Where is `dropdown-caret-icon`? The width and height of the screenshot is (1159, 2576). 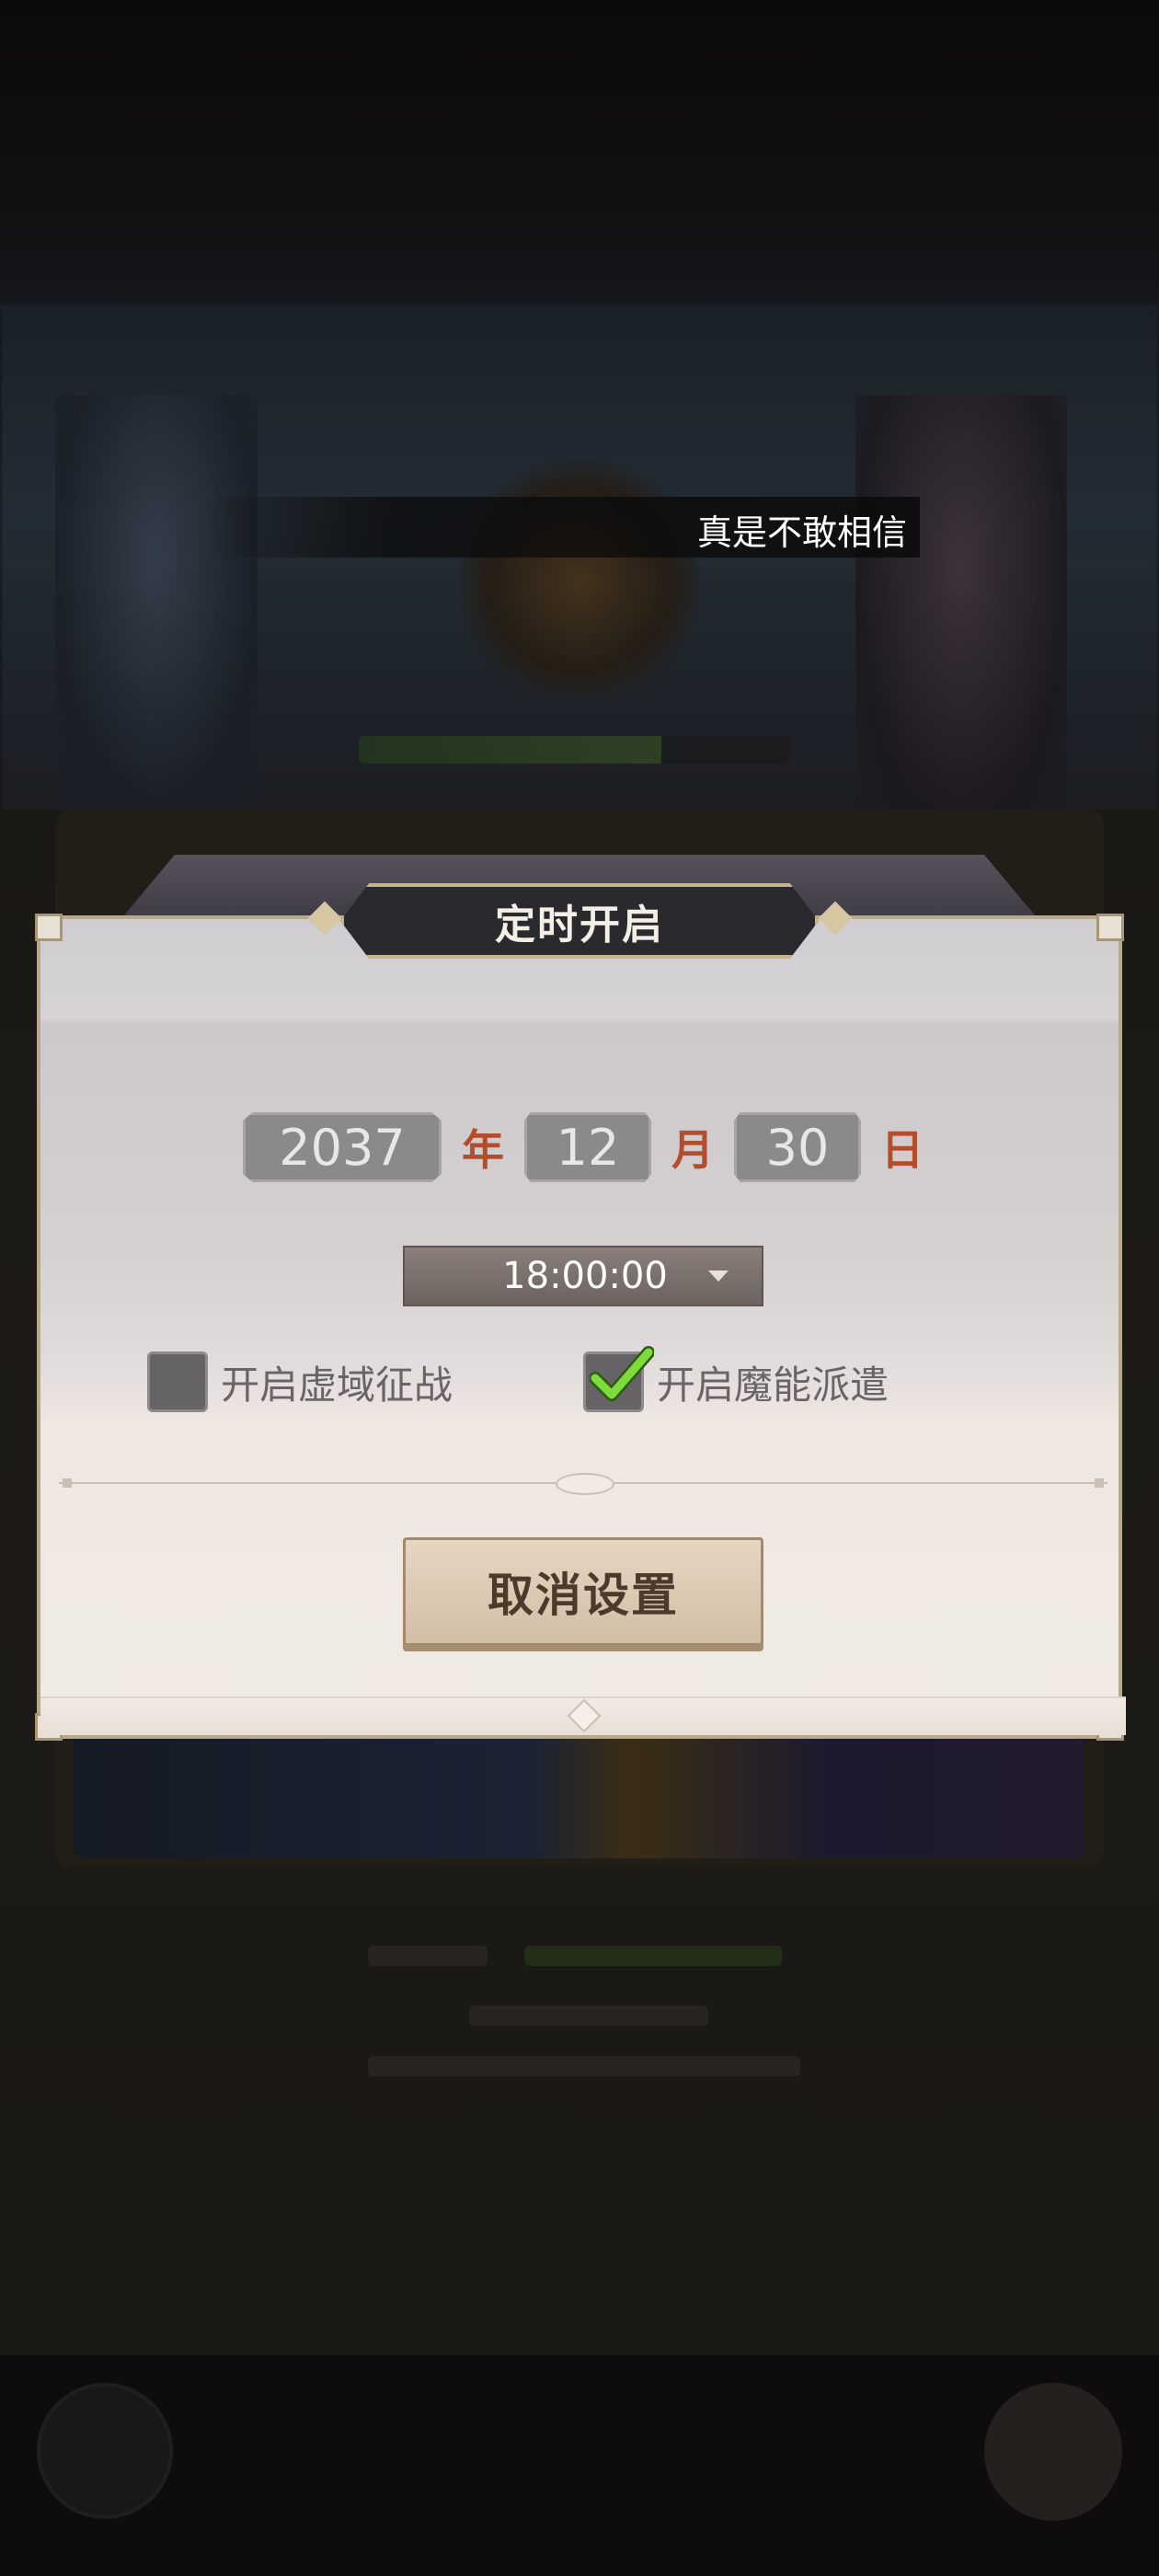 dropdown-caret-icon is located at coordinates (718, 1276).